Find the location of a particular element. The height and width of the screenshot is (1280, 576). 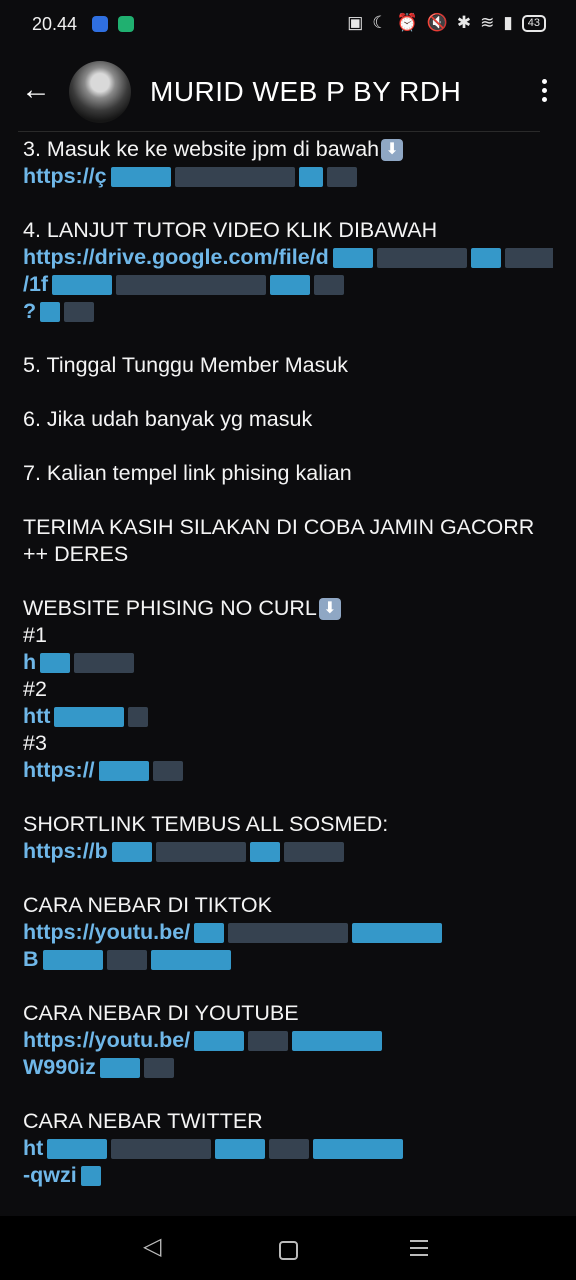

text-line: SHORTLINK TEMBUS ALL SOSMED: is located at coordinates (206, 824).